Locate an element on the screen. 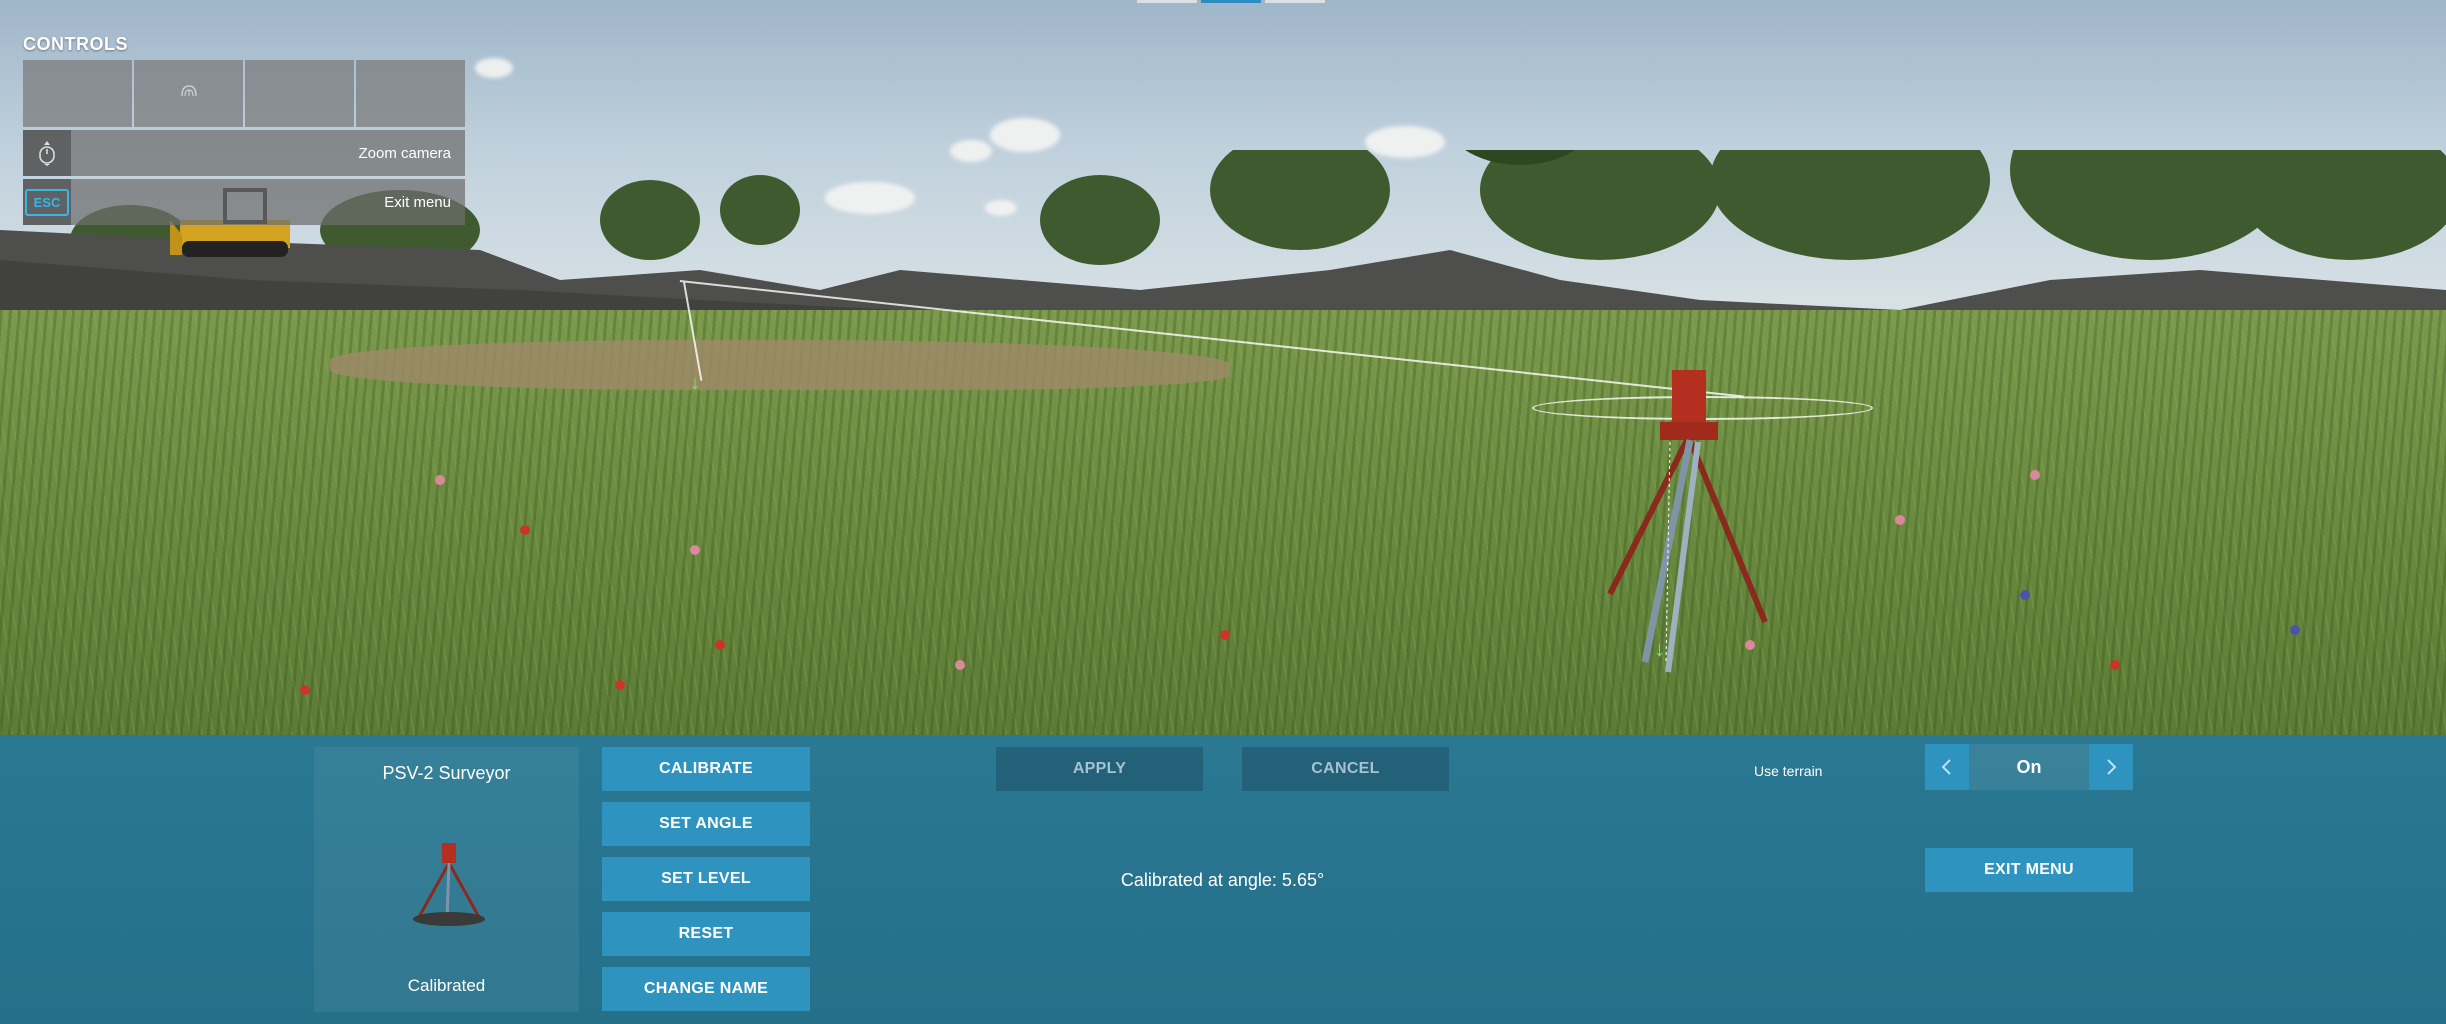 The image size is (2446, 1024). device-status: Calibrated is located at coordinates (446, 985).